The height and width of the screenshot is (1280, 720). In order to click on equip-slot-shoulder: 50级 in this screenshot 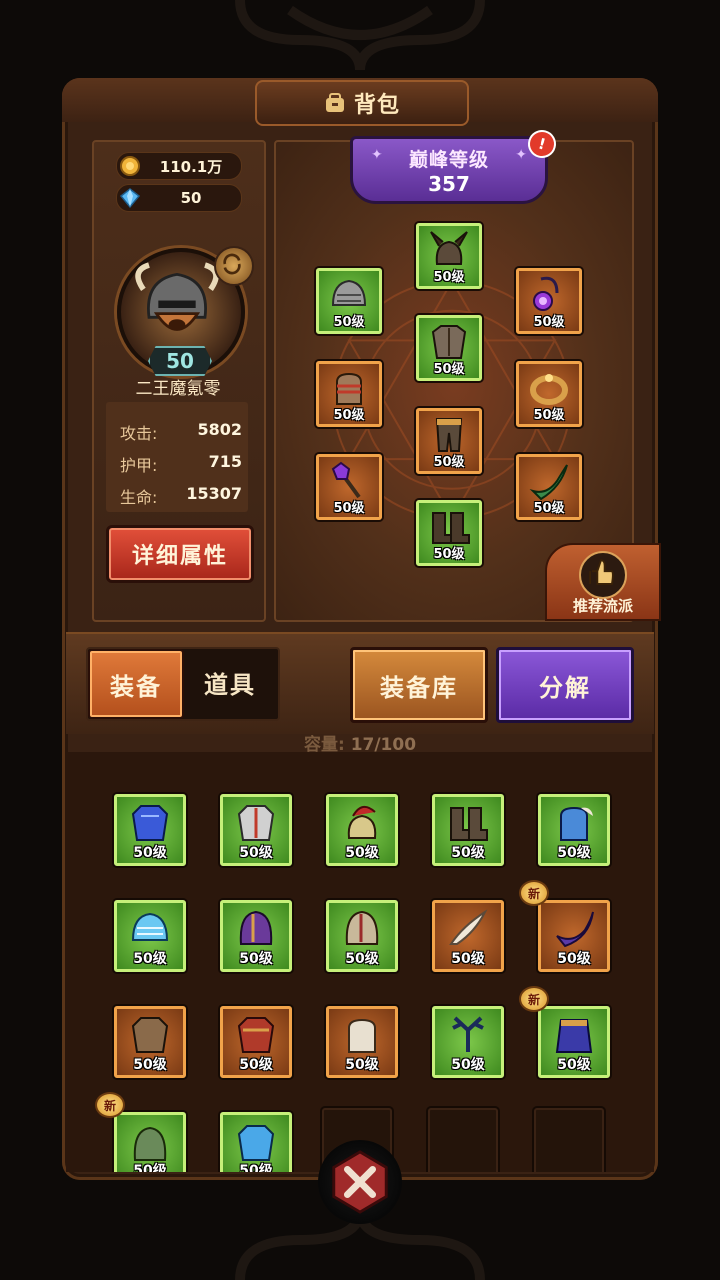, I will do `click(349, 301)`.